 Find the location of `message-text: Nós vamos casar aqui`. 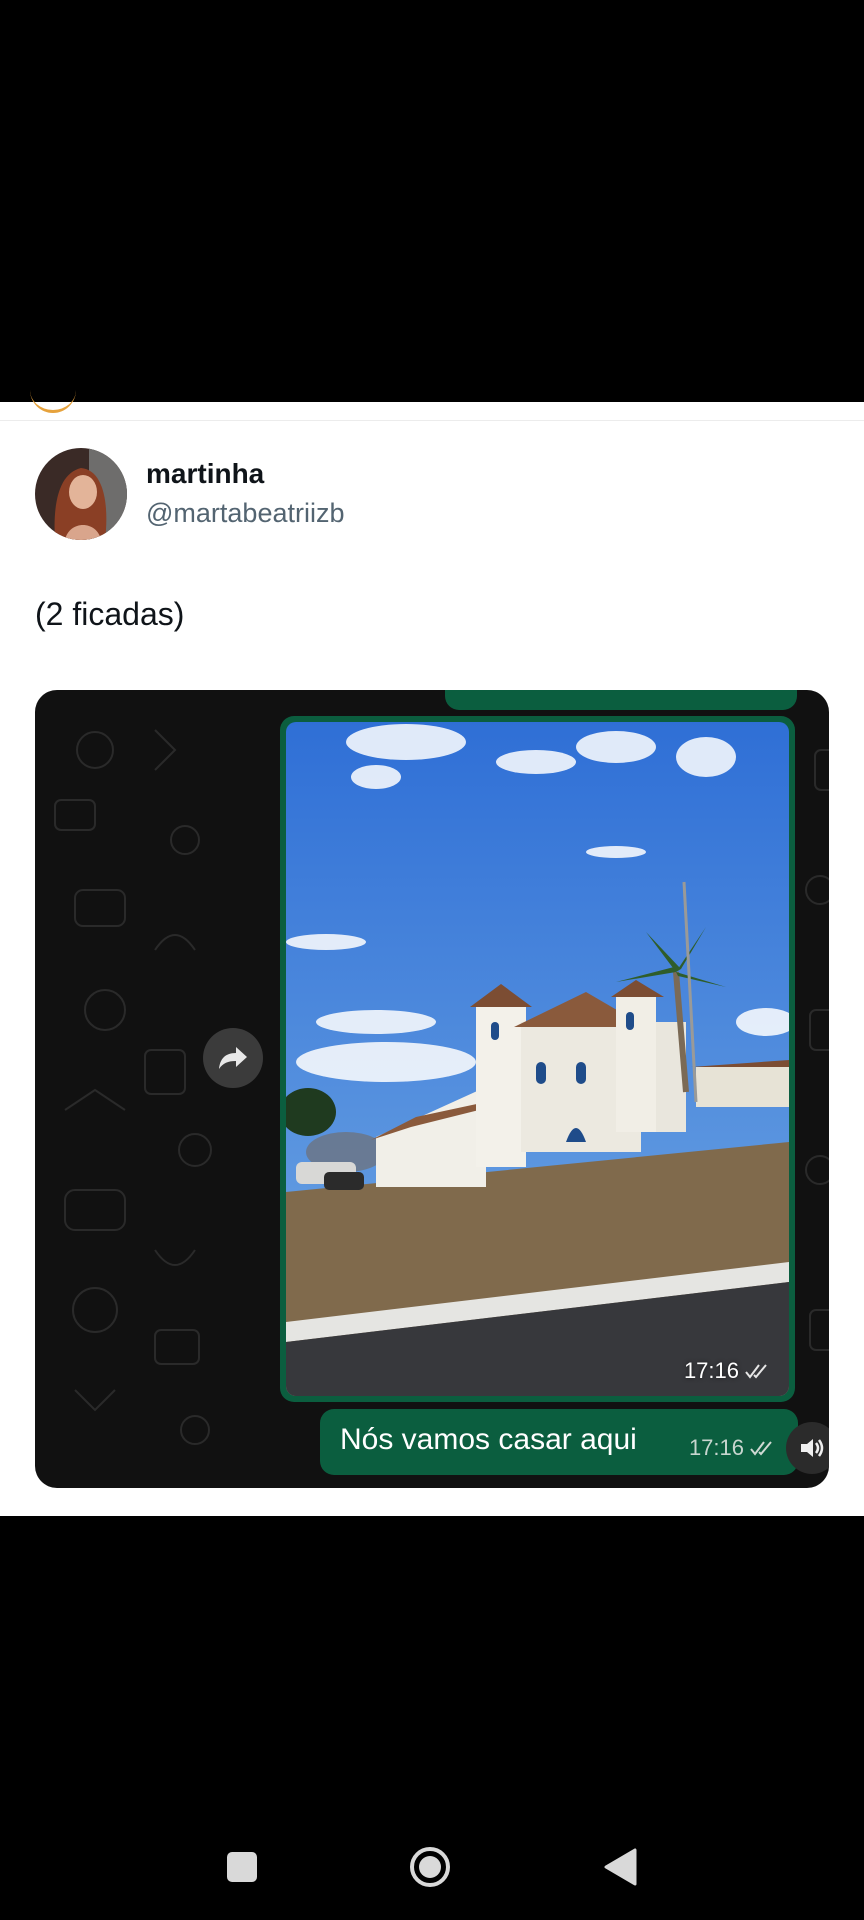

message-text: Nós vamos casar aqui is located at coordinates (488, 1439).